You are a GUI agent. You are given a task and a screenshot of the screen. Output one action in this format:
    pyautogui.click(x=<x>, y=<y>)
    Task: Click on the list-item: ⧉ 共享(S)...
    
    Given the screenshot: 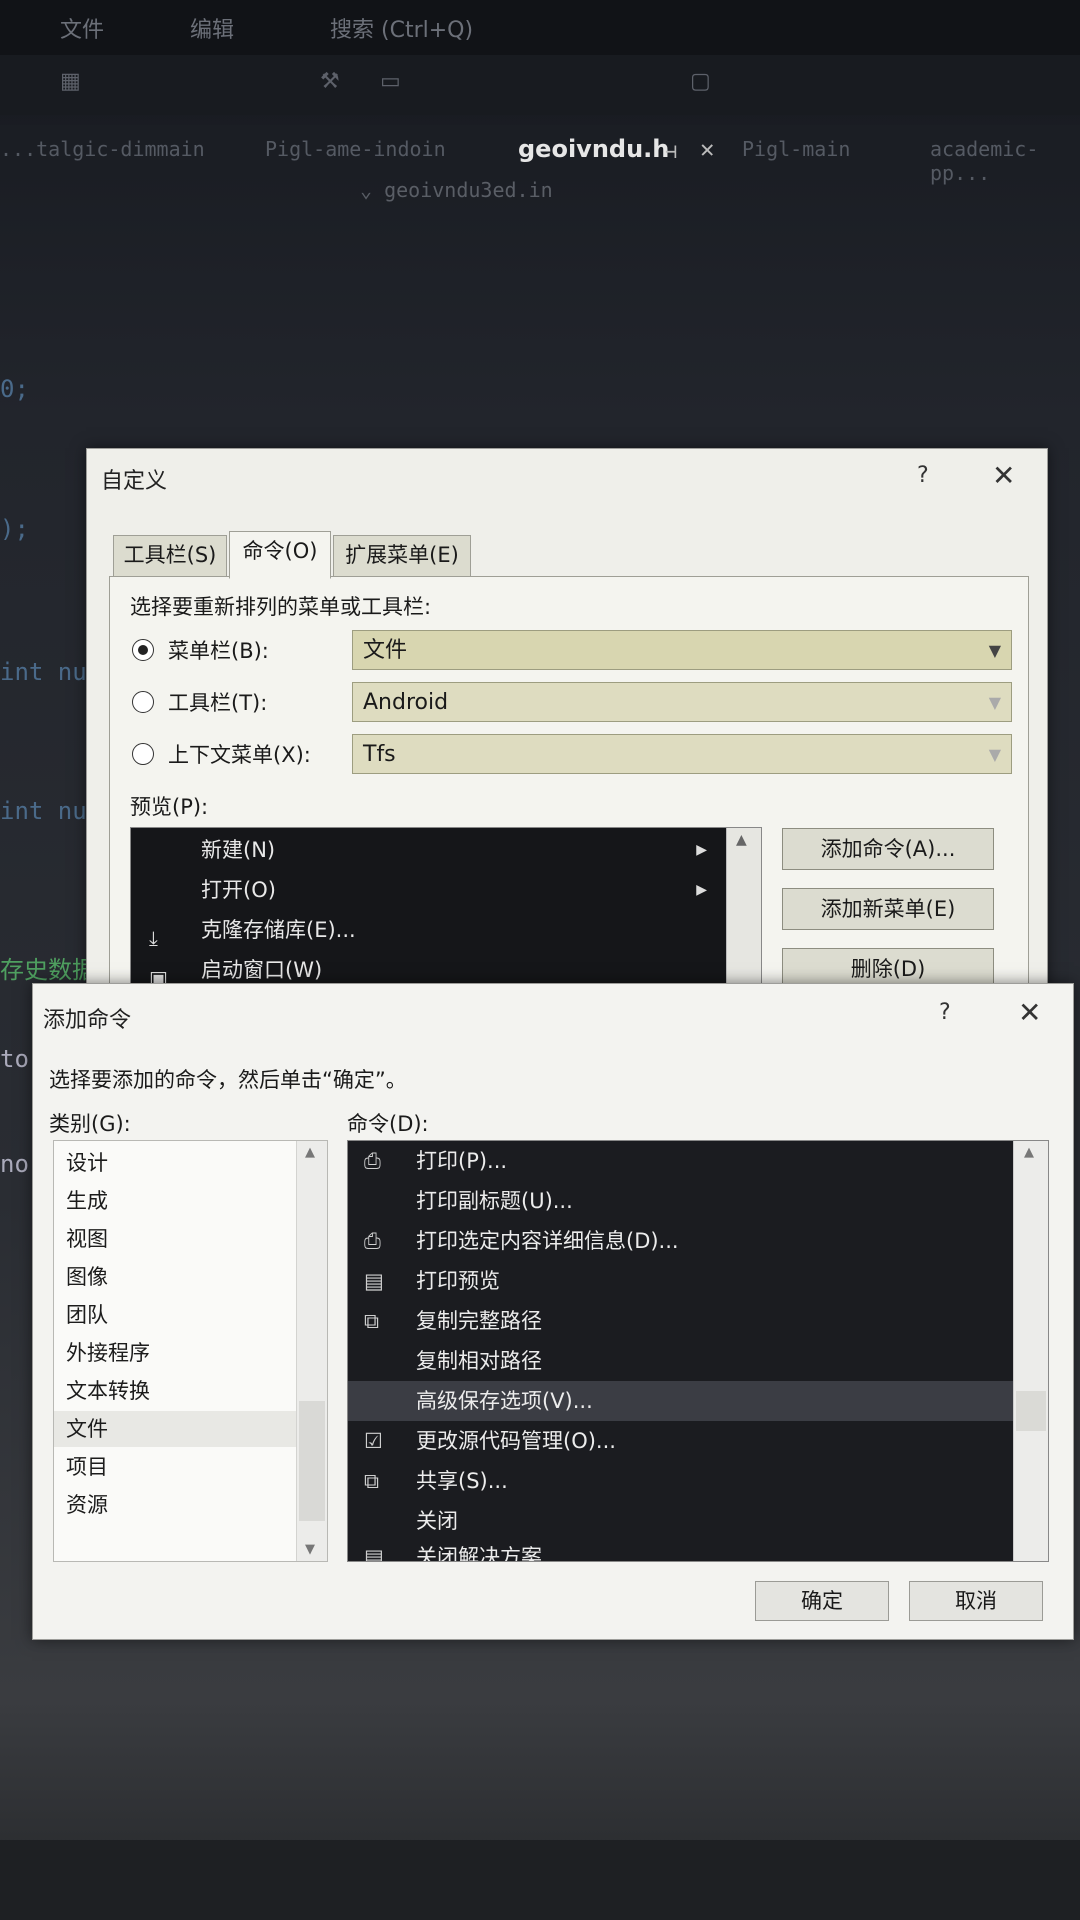 What is the action you would take?
    pyautogui.click(x=681, y=1481)
    